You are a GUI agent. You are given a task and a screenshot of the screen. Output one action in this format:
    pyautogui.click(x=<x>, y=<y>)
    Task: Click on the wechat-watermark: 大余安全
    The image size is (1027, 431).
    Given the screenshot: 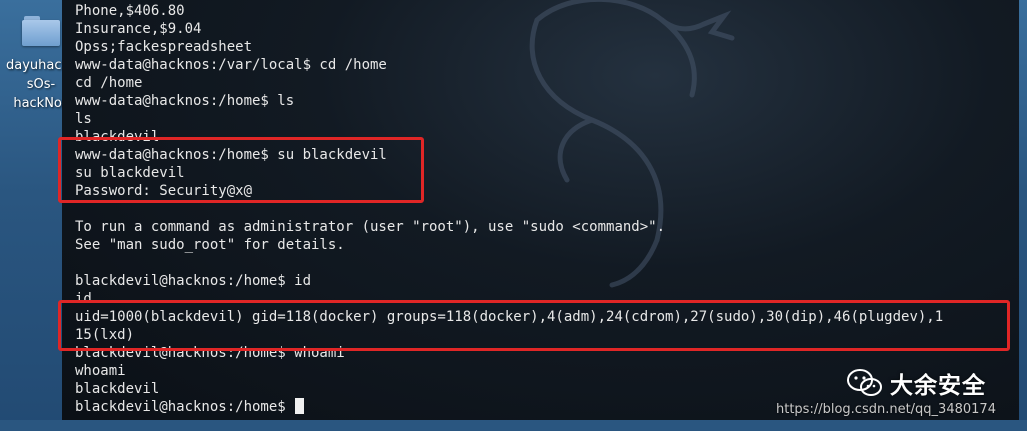 What is the action you would take?
    pyautogui.click(x=916, y=383)
    